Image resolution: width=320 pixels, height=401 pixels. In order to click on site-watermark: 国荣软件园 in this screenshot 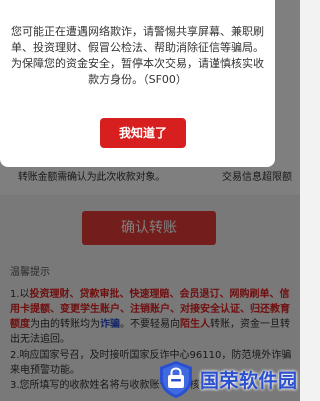, I will do `click(228, 379)`.